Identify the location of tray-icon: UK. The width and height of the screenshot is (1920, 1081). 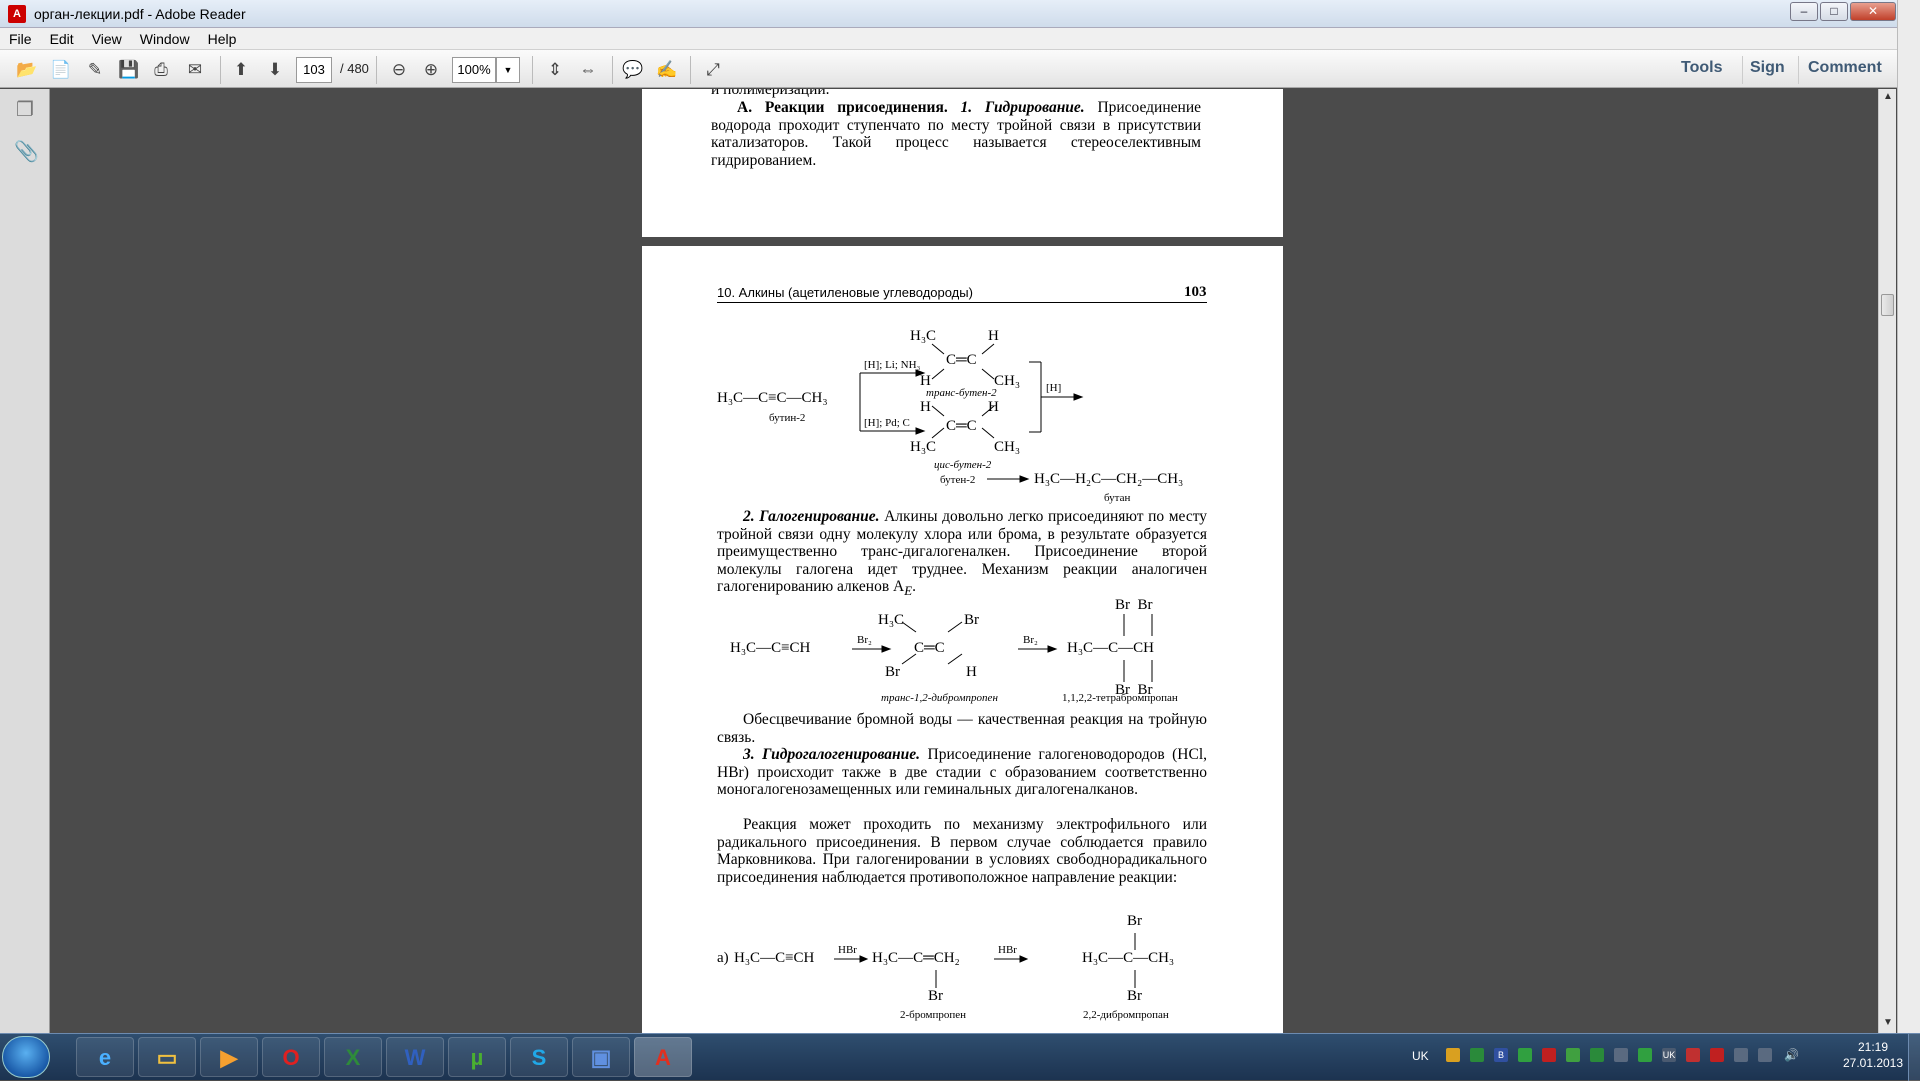
(1669, 1055).